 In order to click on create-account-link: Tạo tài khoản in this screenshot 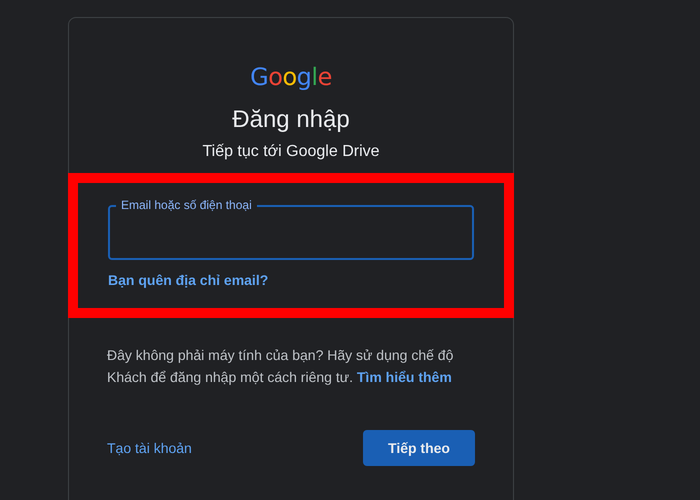, I will do `click(149, 448)`.